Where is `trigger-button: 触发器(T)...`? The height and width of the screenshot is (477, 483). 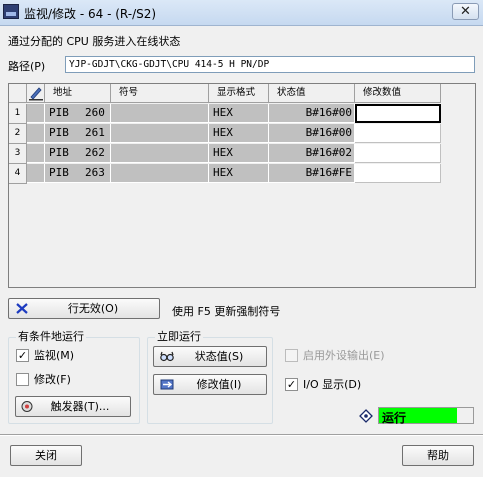 trigger-button: 触发器(T)... is located at coordinates (73, 406).